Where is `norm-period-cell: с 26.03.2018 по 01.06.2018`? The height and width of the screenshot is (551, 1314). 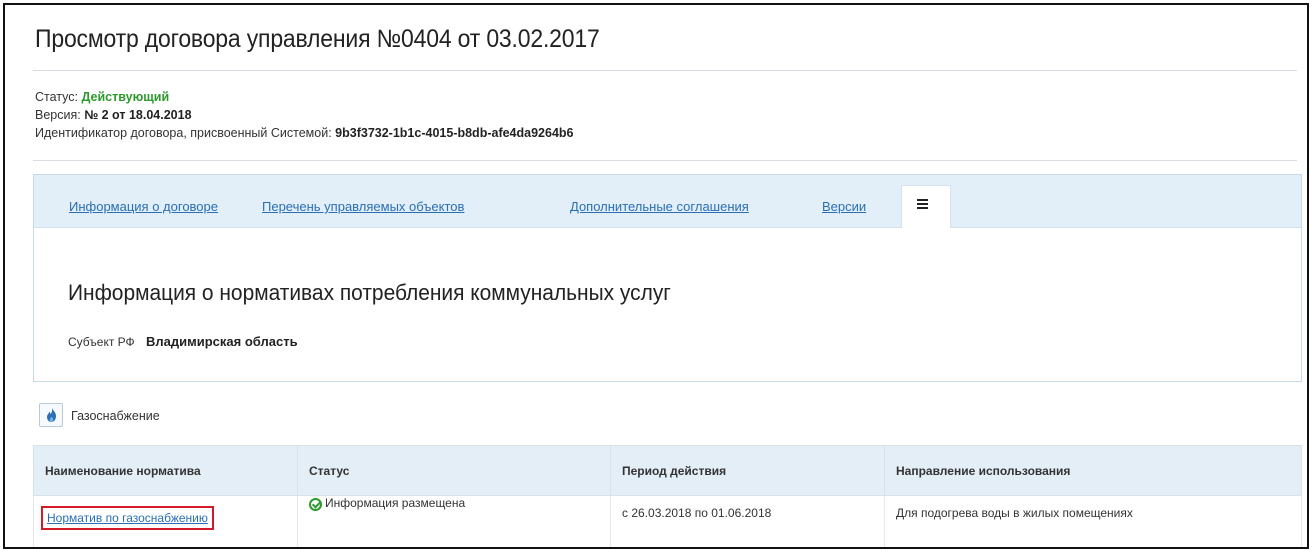 norm-period-cell: с 26.03.2018 по 01.06.2018 is located at coordinates (747, 521).